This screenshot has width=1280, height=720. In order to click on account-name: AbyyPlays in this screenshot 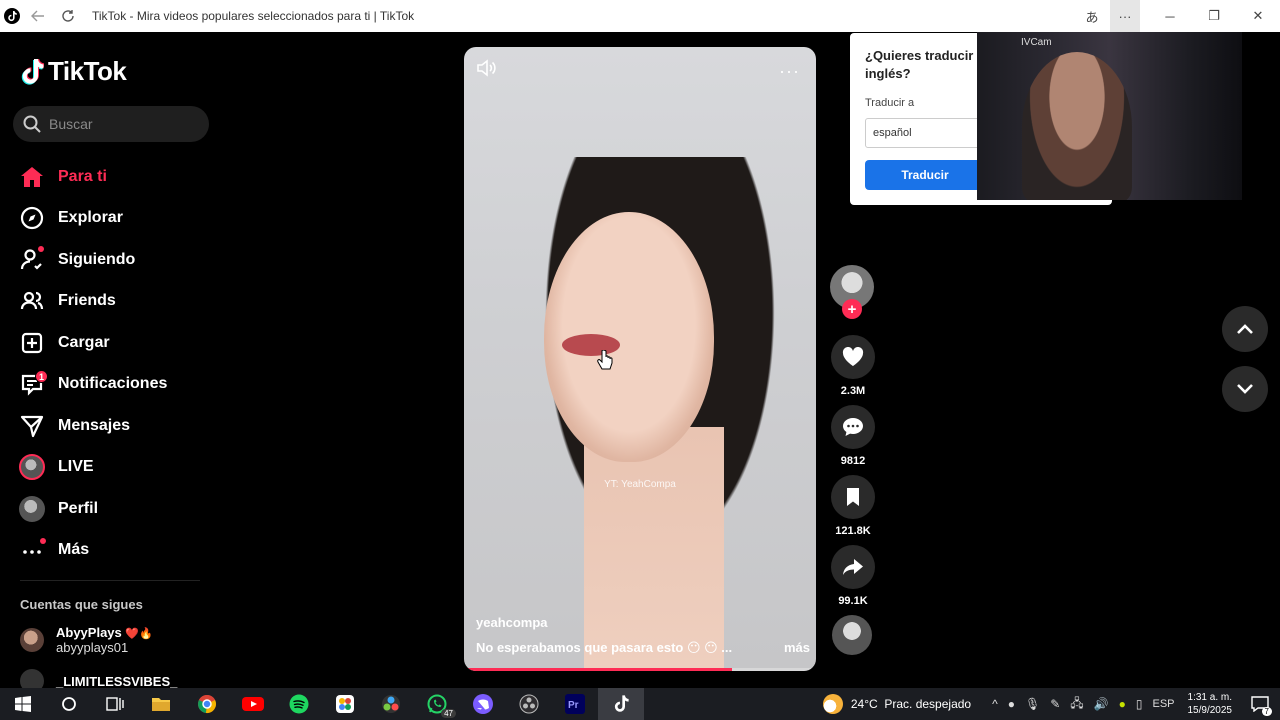, I will do `click(89, 632)`.